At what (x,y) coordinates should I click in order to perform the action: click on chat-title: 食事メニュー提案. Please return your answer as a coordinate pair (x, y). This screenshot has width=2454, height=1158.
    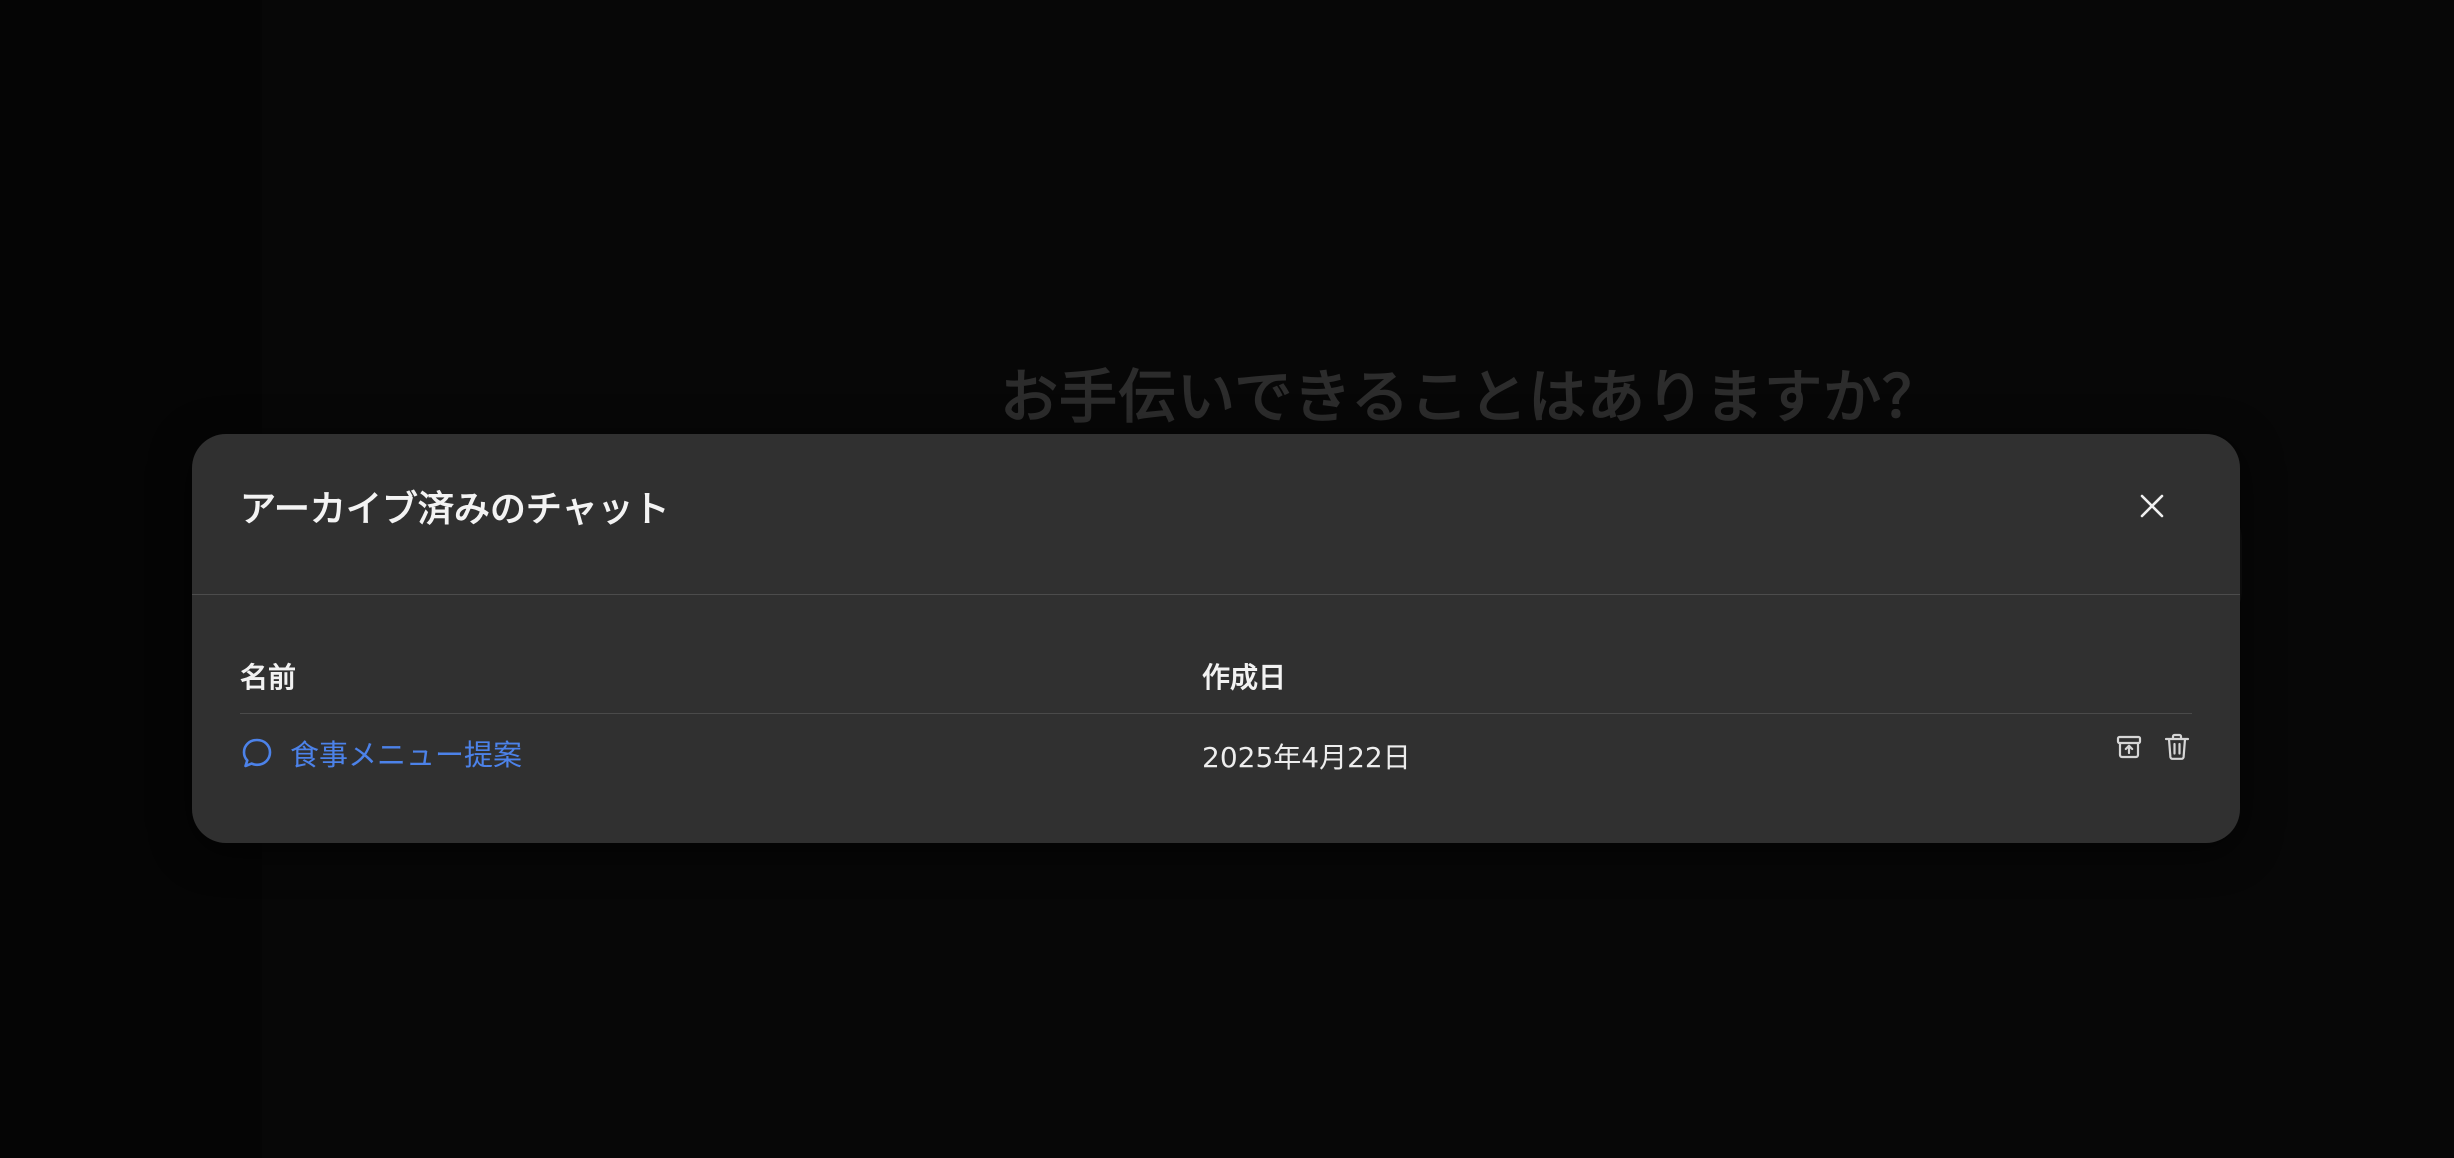
    Looking at the image, I should click on (406, 755).